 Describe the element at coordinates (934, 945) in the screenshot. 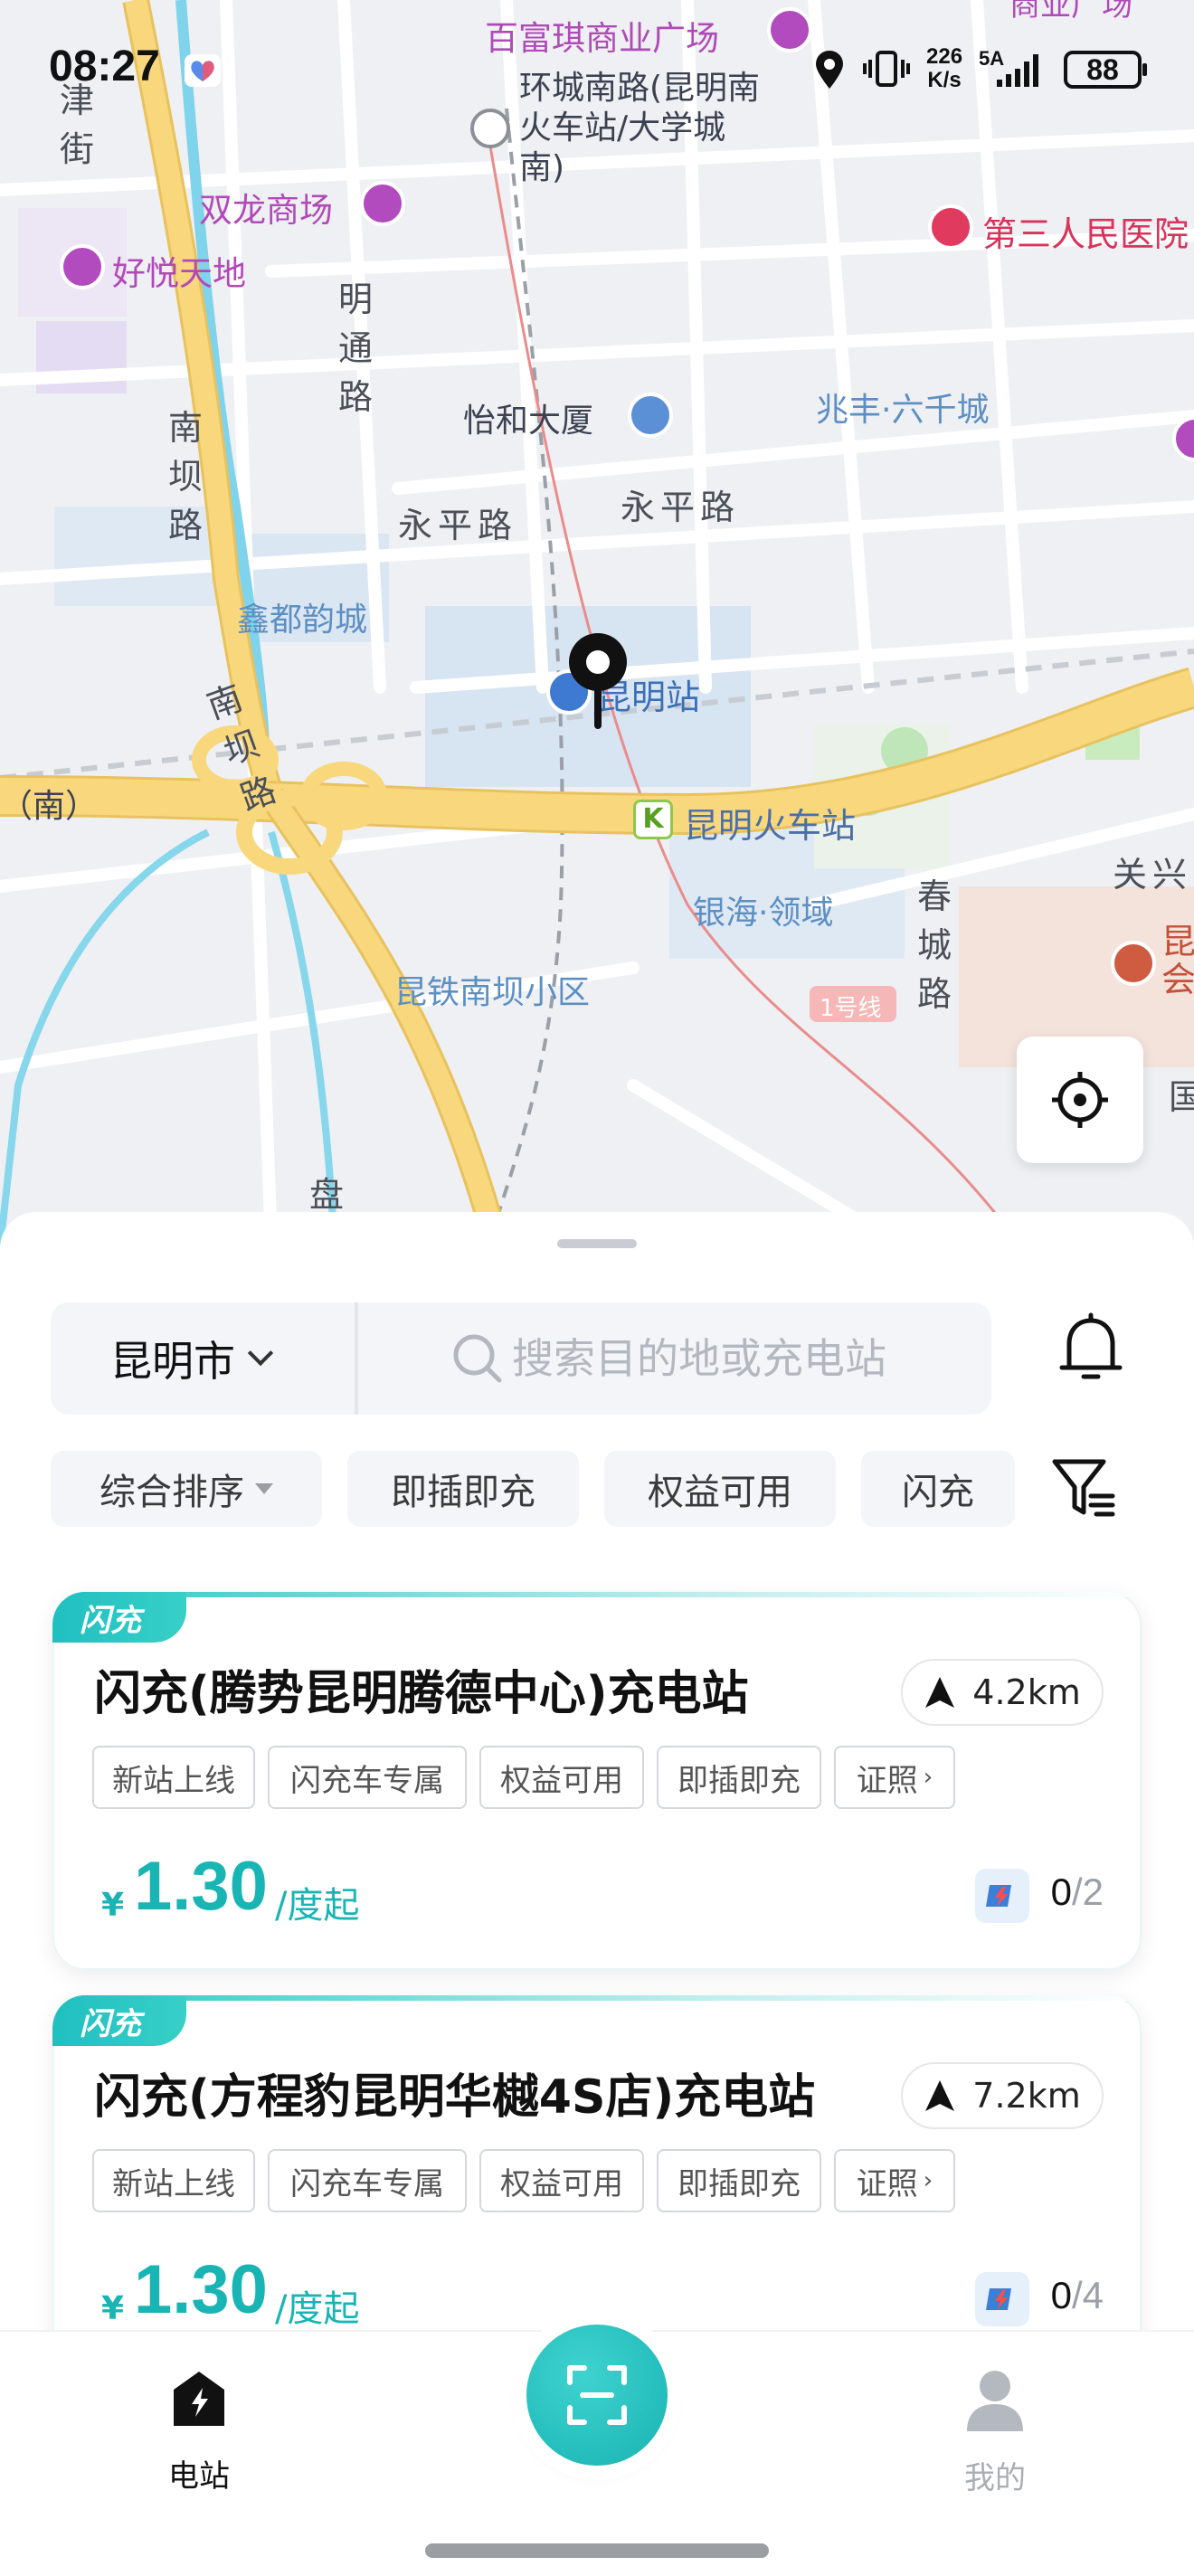

I see `map-label: 春城路` at that location.